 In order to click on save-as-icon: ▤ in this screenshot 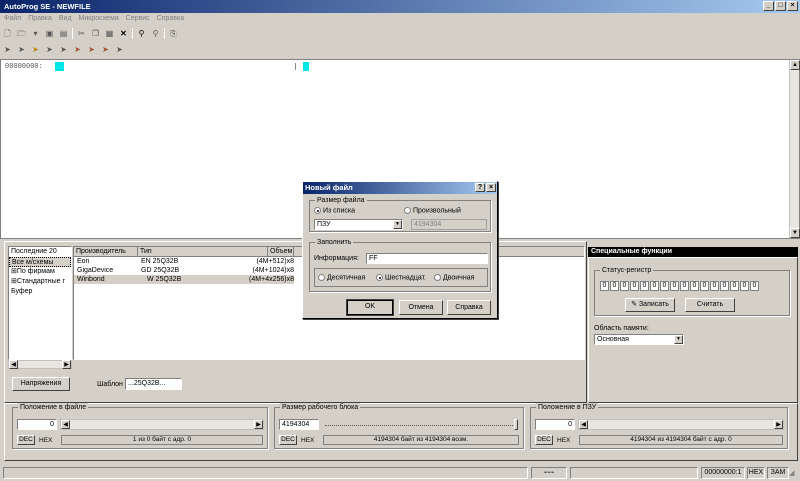, I will do `click(63, 33)`.